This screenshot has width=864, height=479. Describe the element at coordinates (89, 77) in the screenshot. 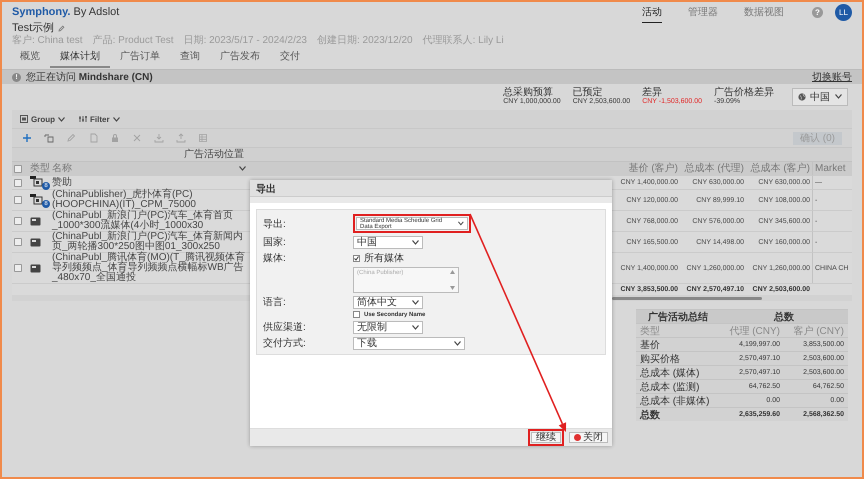

I see `banner-text: 您正在访问 Mindshare (CN)` at that location.